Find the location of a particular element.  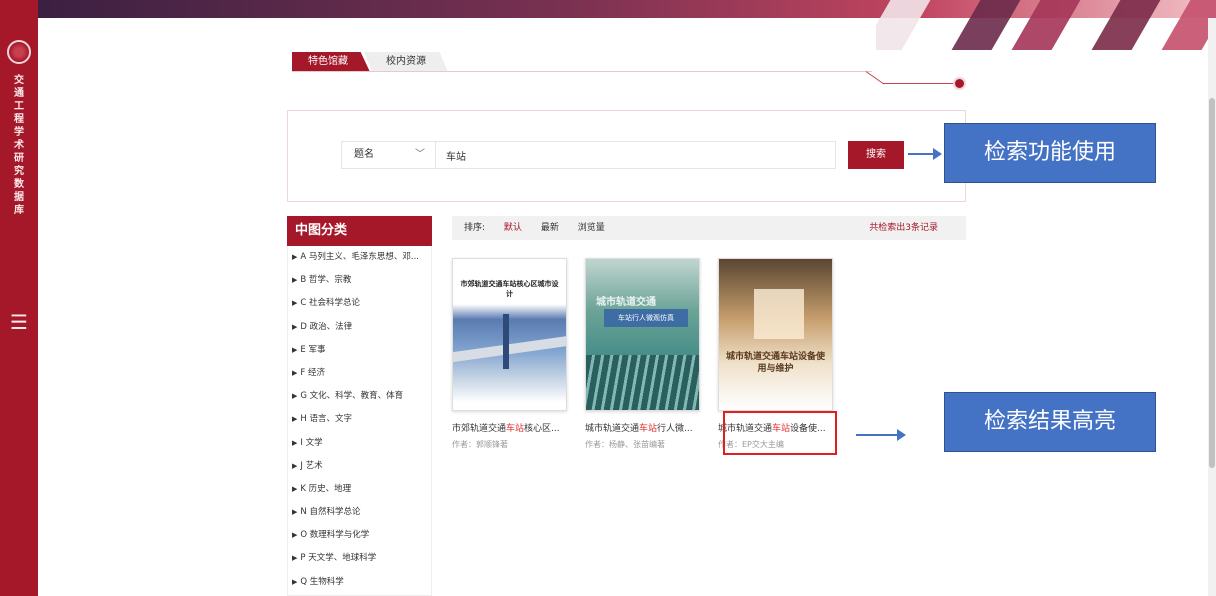

banner-decoration is located at coordinates (1046, 25).